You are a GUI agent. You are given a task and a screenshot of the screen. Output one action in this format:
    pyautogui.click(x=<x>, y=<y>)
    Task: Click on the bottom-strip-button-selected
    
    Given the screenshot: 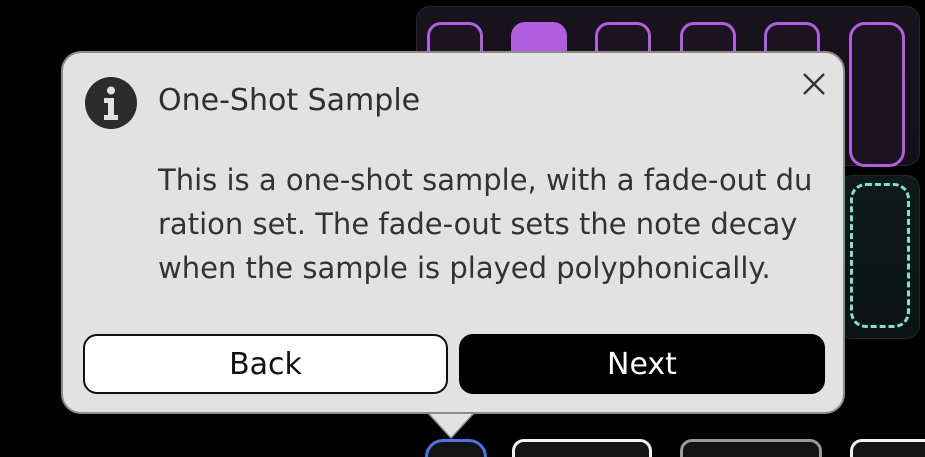 What is the action you would take?
    pyautogui.click(x=456, y=448)
    